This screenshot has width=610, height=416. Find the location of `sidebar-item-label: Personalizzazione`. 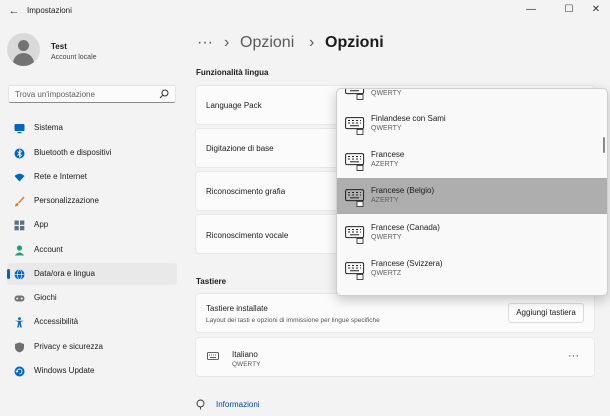

sidebar-item-label: Personalizzazione is located at coordinates (66, 200).